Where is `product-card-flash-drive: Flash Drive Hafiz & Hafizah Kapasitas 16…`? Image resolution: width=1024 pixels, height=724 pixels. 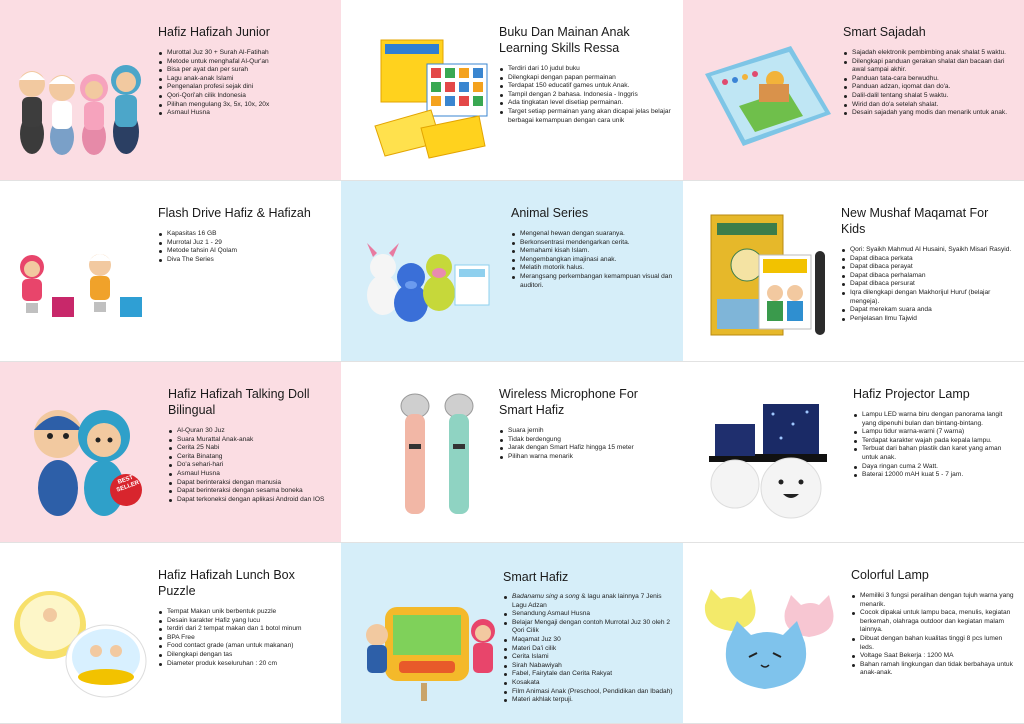
product-card-flash-drive: Flash Drive Hafiz & Hafizah Kapasitas 16… is located at coordinates (170, 271).